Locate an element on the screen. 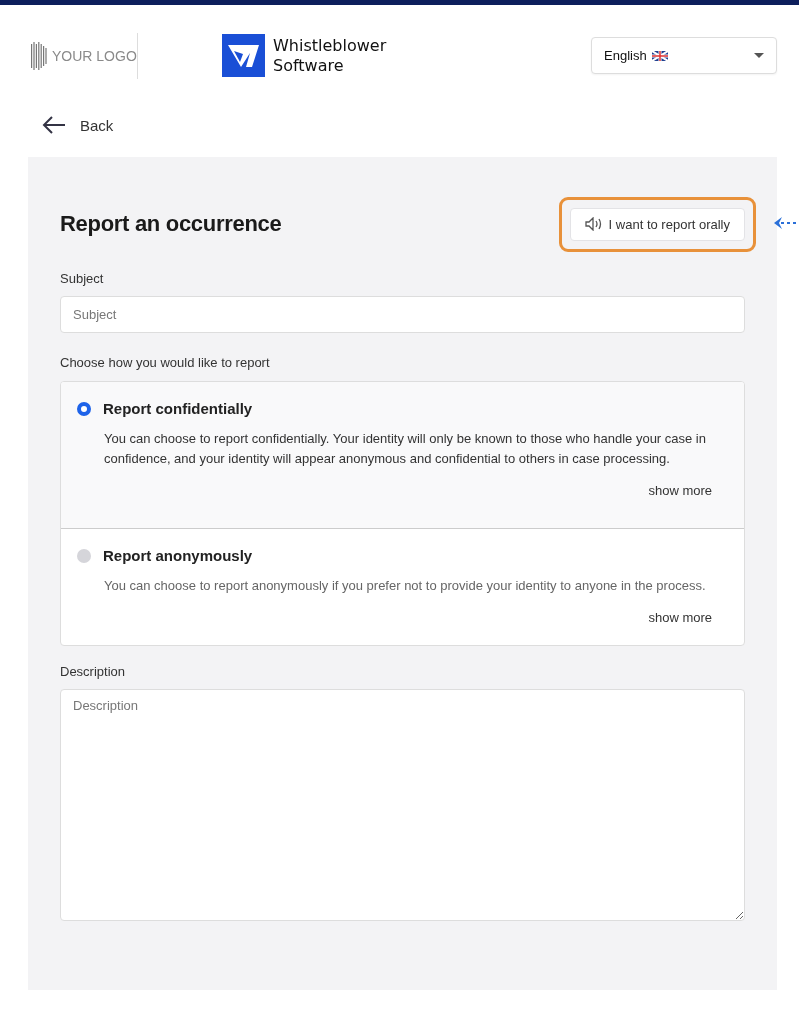 The width and height of the screenshot is (799, 1022). brand-name: Whistleblower is located at coordinates (330, 45).